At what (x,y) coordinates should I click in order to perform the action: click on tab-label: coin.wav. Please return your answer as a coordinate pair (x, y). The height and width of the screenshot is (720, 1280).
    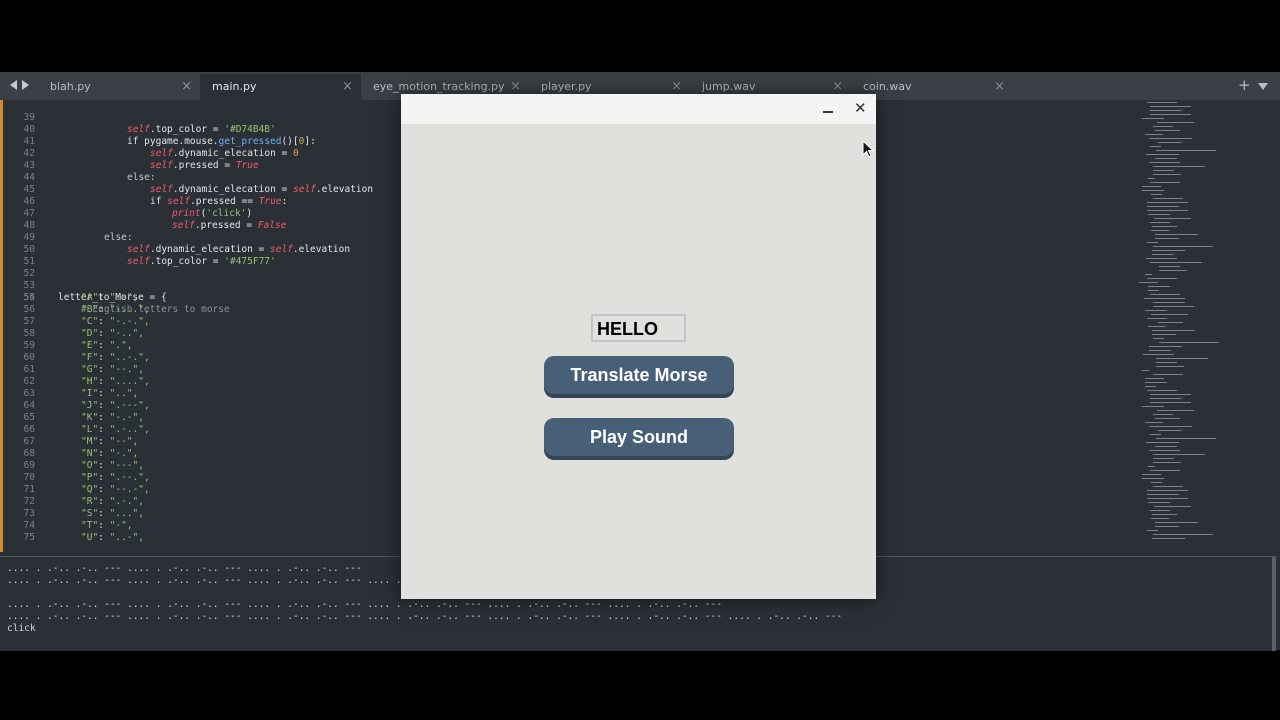
    Looking at the image, I should click on (887, 86).